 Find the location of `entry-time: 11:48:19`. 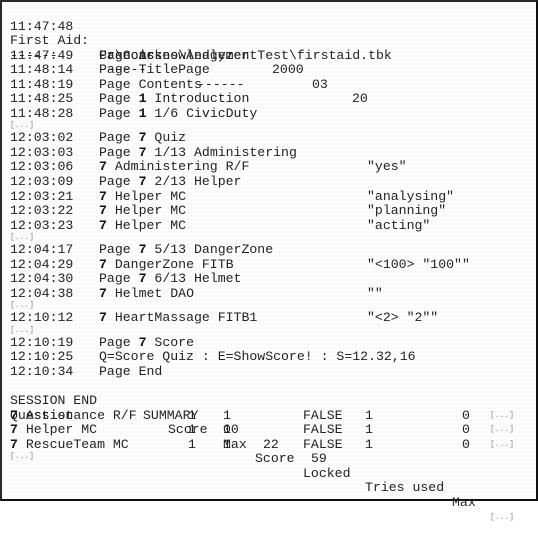

entry-time: 11:48:19 is located at coordinates (42, 84).